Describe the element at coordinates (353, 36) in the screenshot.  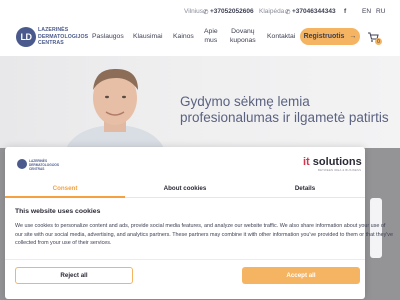
I see `arrow-right-icon: →` at that location.